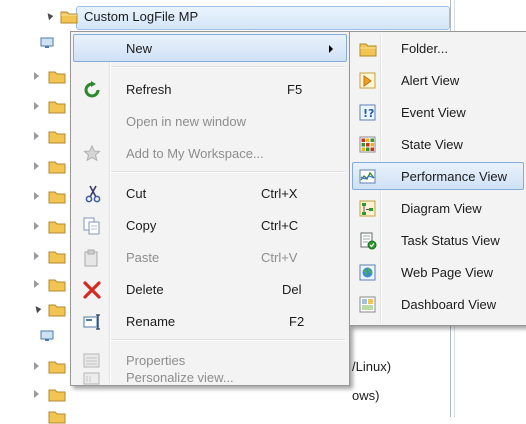 The width and height of the screenshot is (526, 424). Describe the element at coordinates (368, 145) in the screenshot. I see `state-view-icon` at that location.